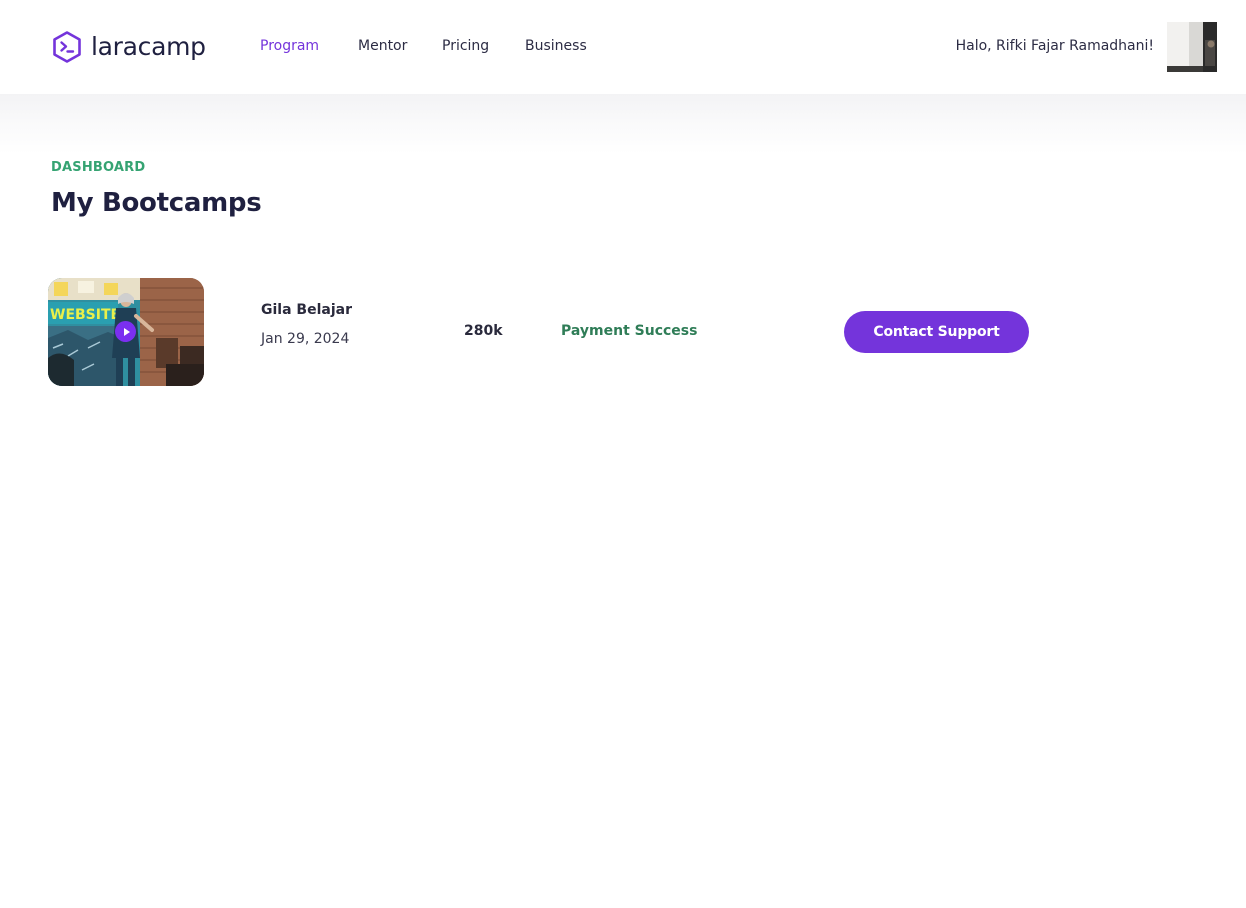 The width and height of the screenshot is (1246, 908). I want to click on user-avatar, so click(1192, 47).